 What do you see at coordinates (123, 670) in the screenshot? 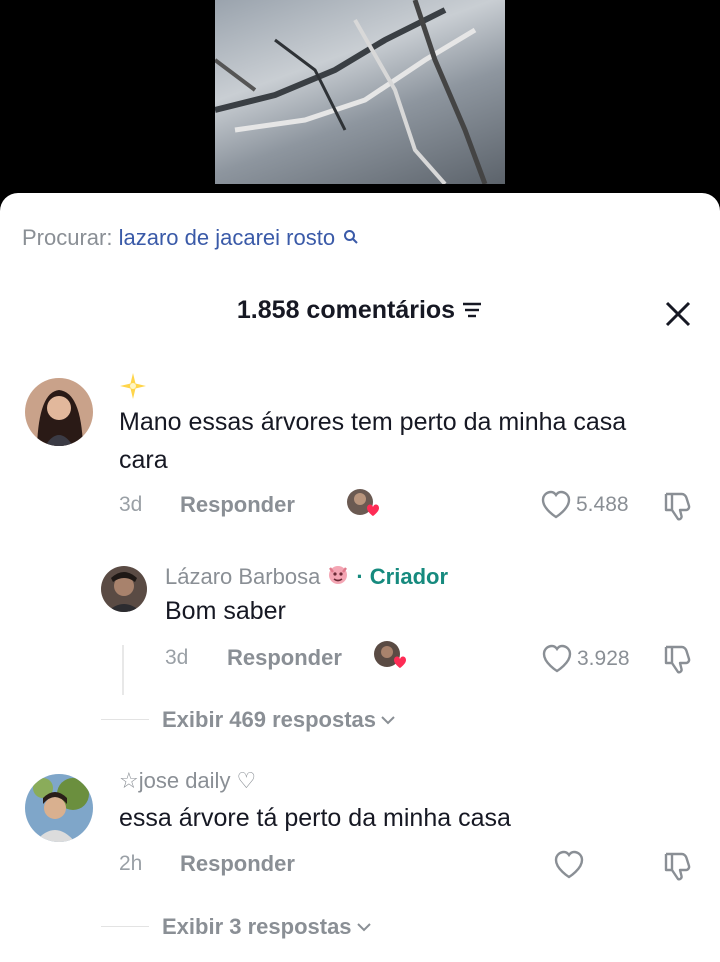
I see `thread-line` at bounding box center [123, 670].